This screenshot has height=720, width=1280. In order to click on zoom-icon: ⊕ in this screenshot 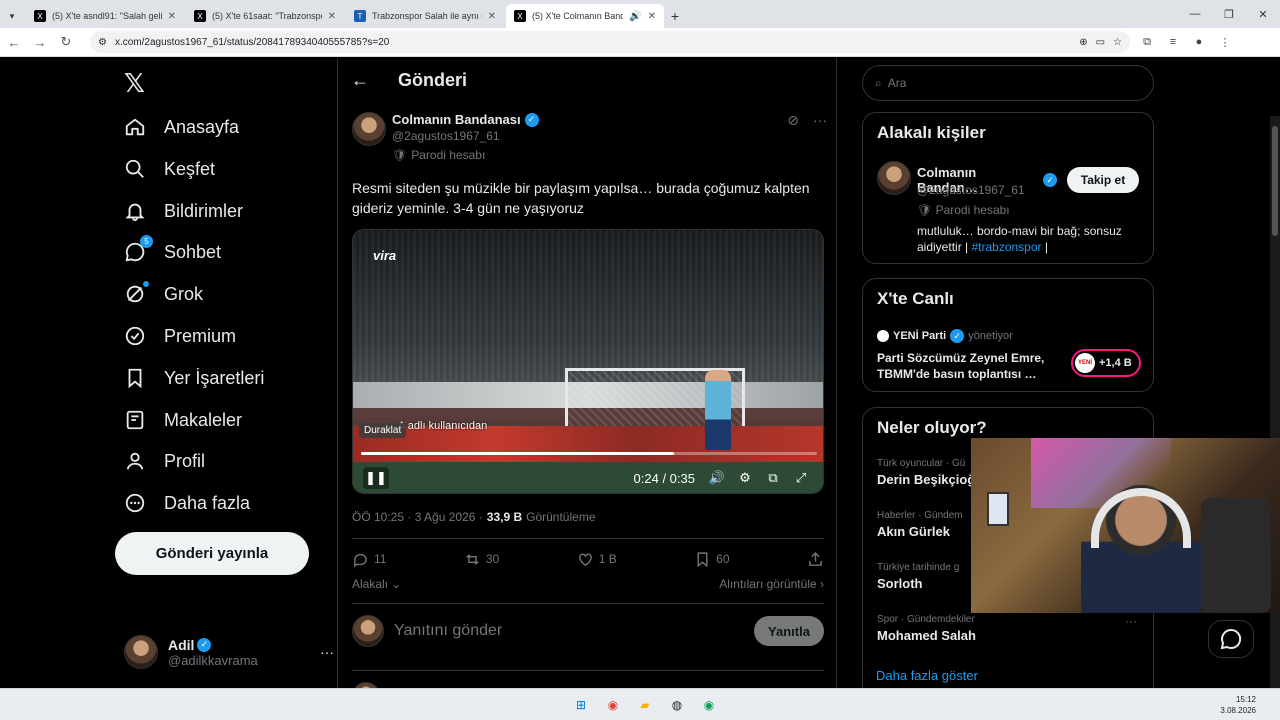, I will do `click(1083, 42)`.